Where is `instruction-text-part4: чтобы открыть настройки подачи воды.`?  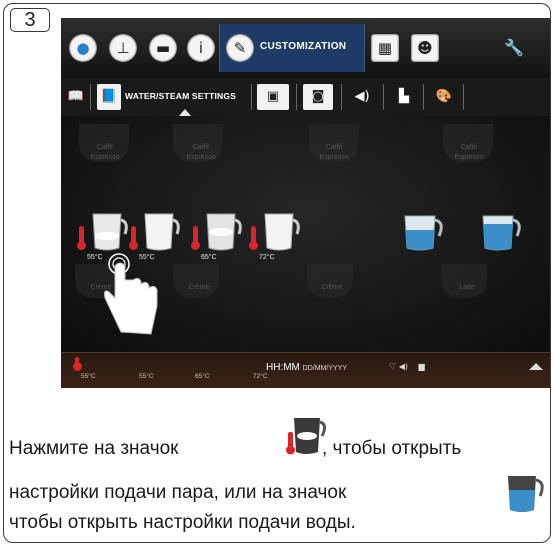
instruction-text-part4: чтобы открыть настройки подачи воды. is located at coordinates (182, 522).